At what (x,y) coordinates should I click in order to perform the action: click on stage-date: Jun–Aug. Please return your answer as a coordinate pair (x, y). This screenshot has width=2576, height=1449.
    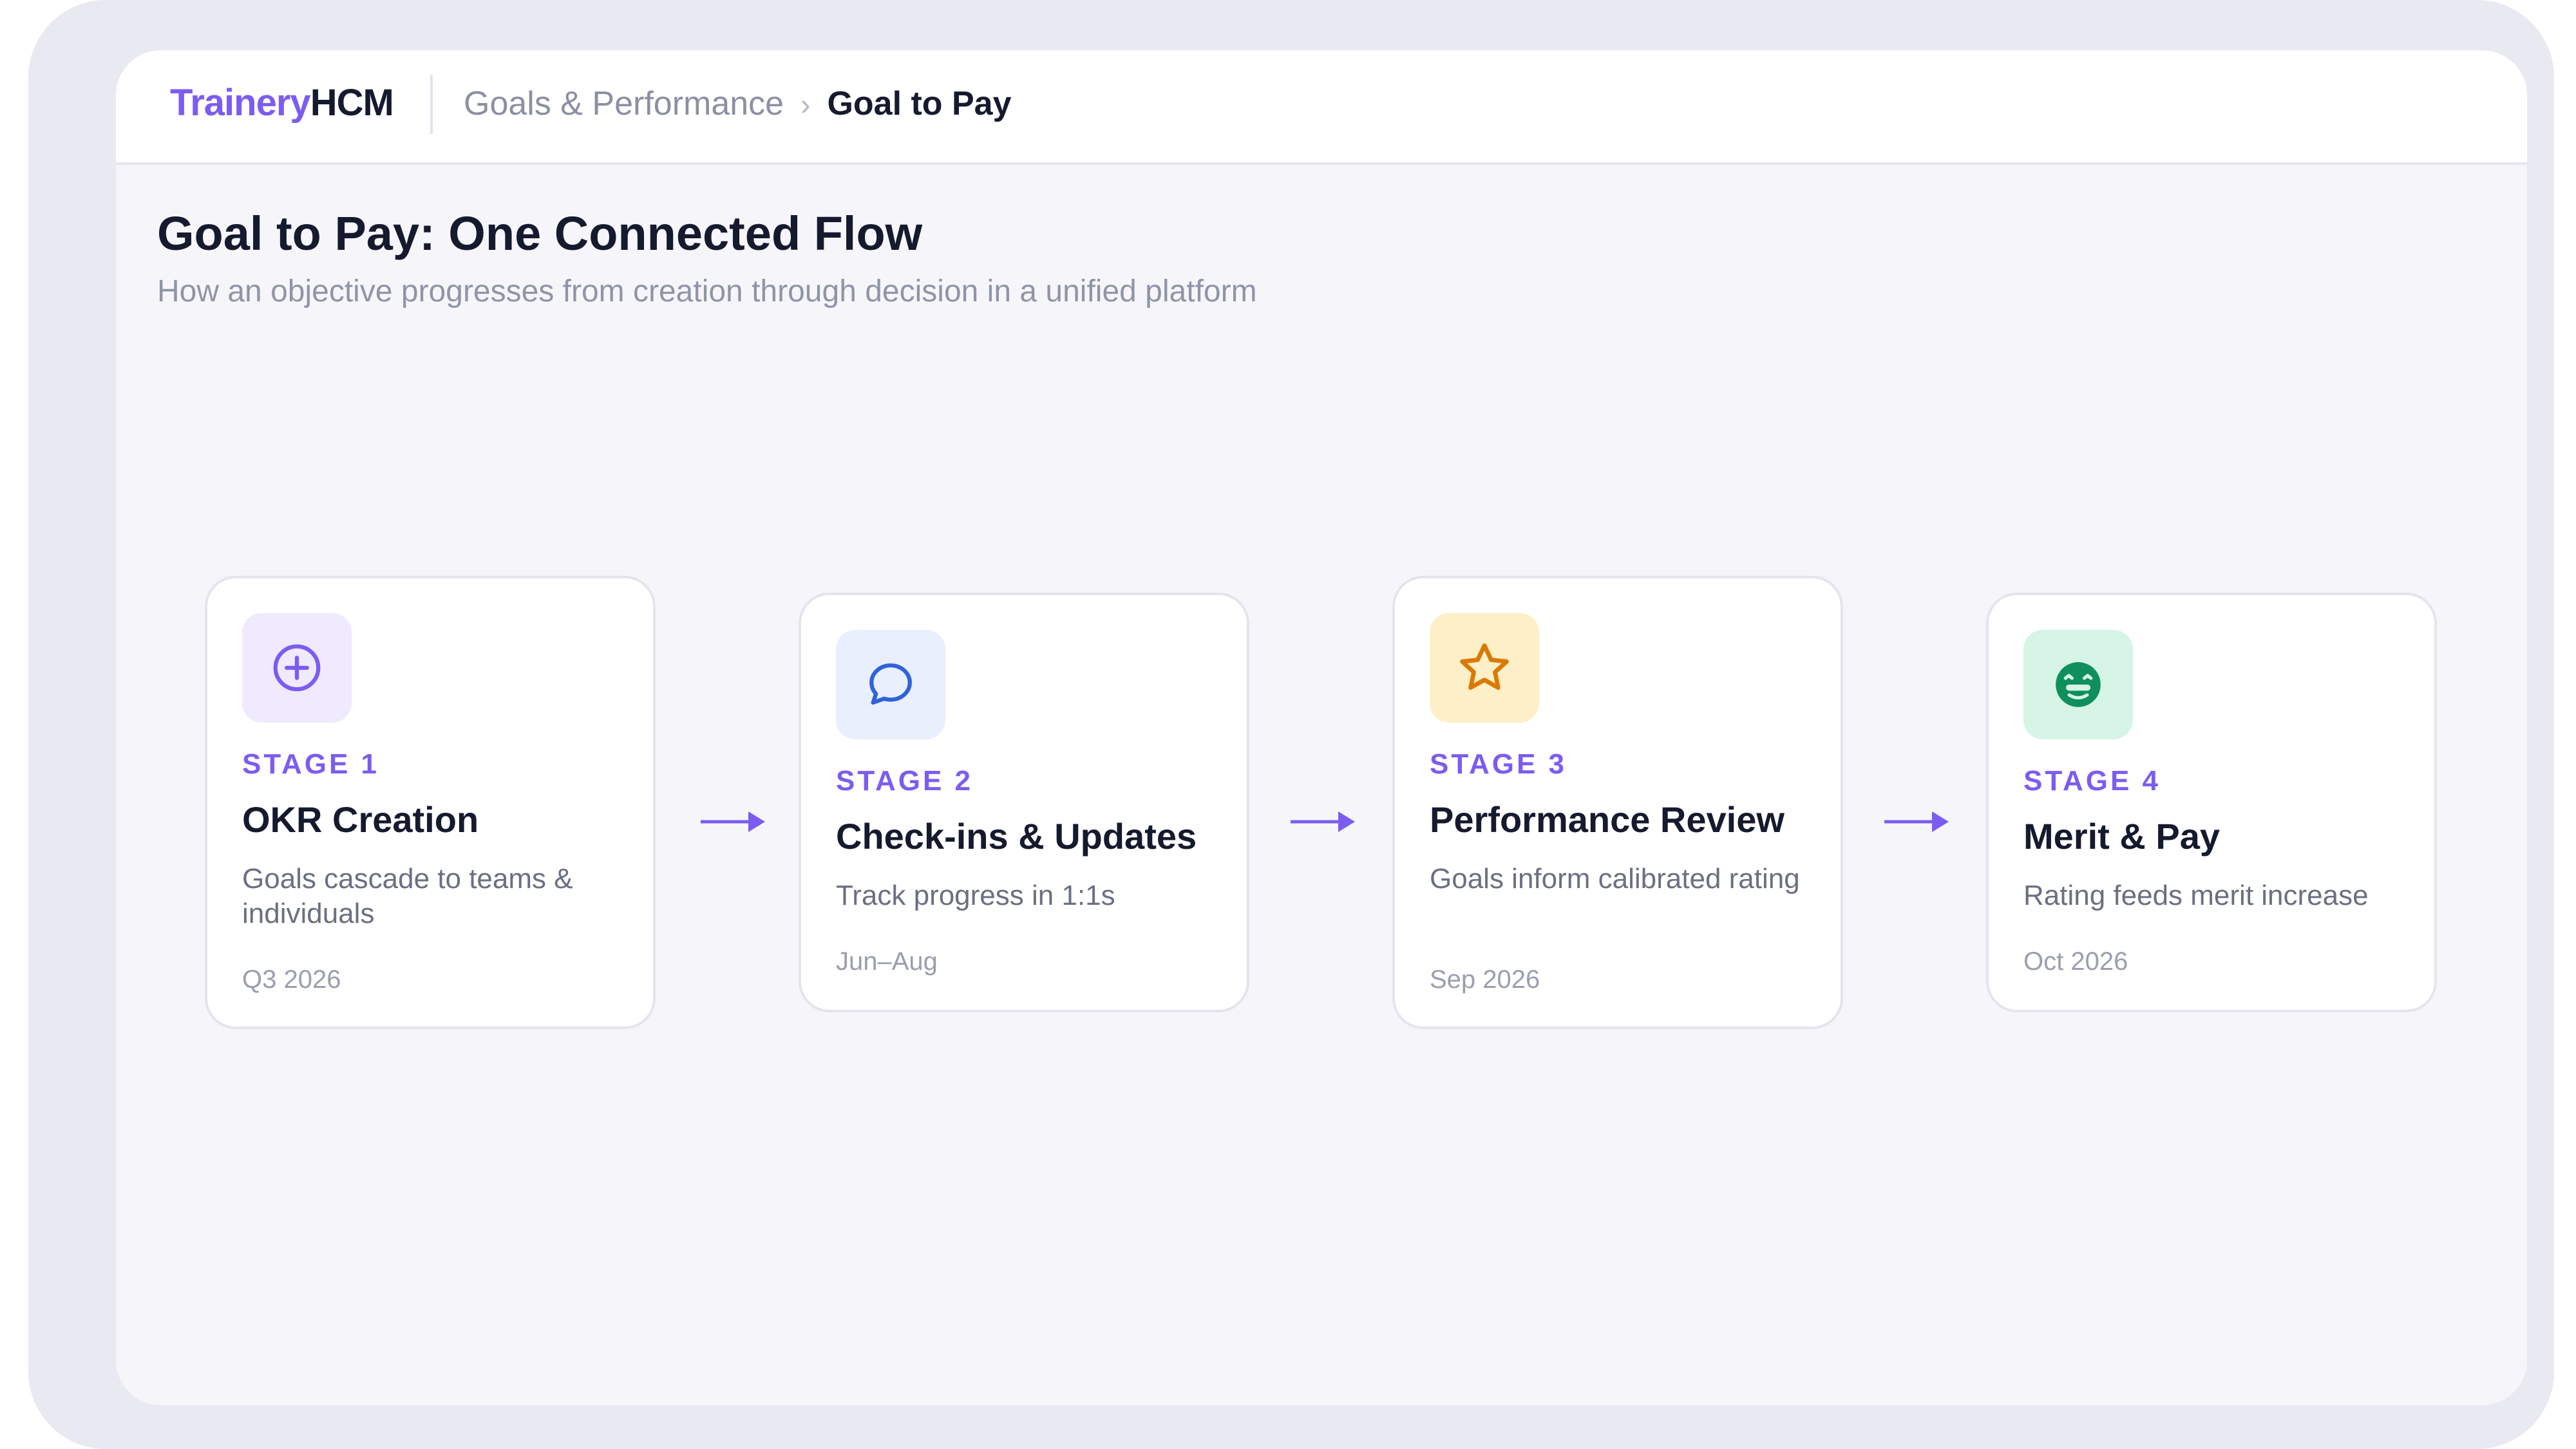
    Looking at the image, I should click on (887, 962).